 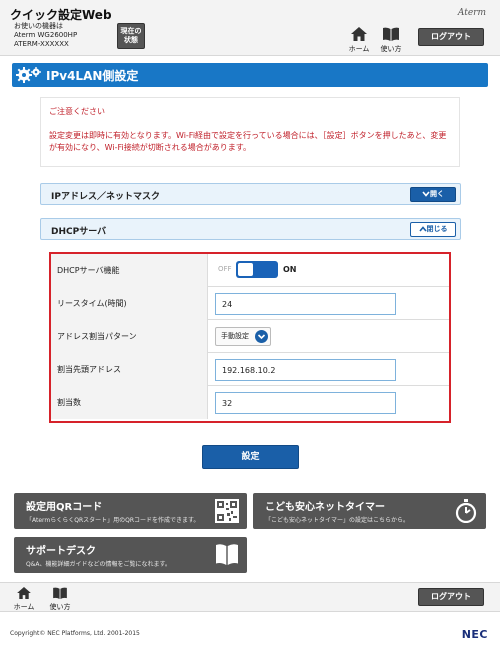 I want to click on toggle-on-label: ON, so click(x=290, y=269).